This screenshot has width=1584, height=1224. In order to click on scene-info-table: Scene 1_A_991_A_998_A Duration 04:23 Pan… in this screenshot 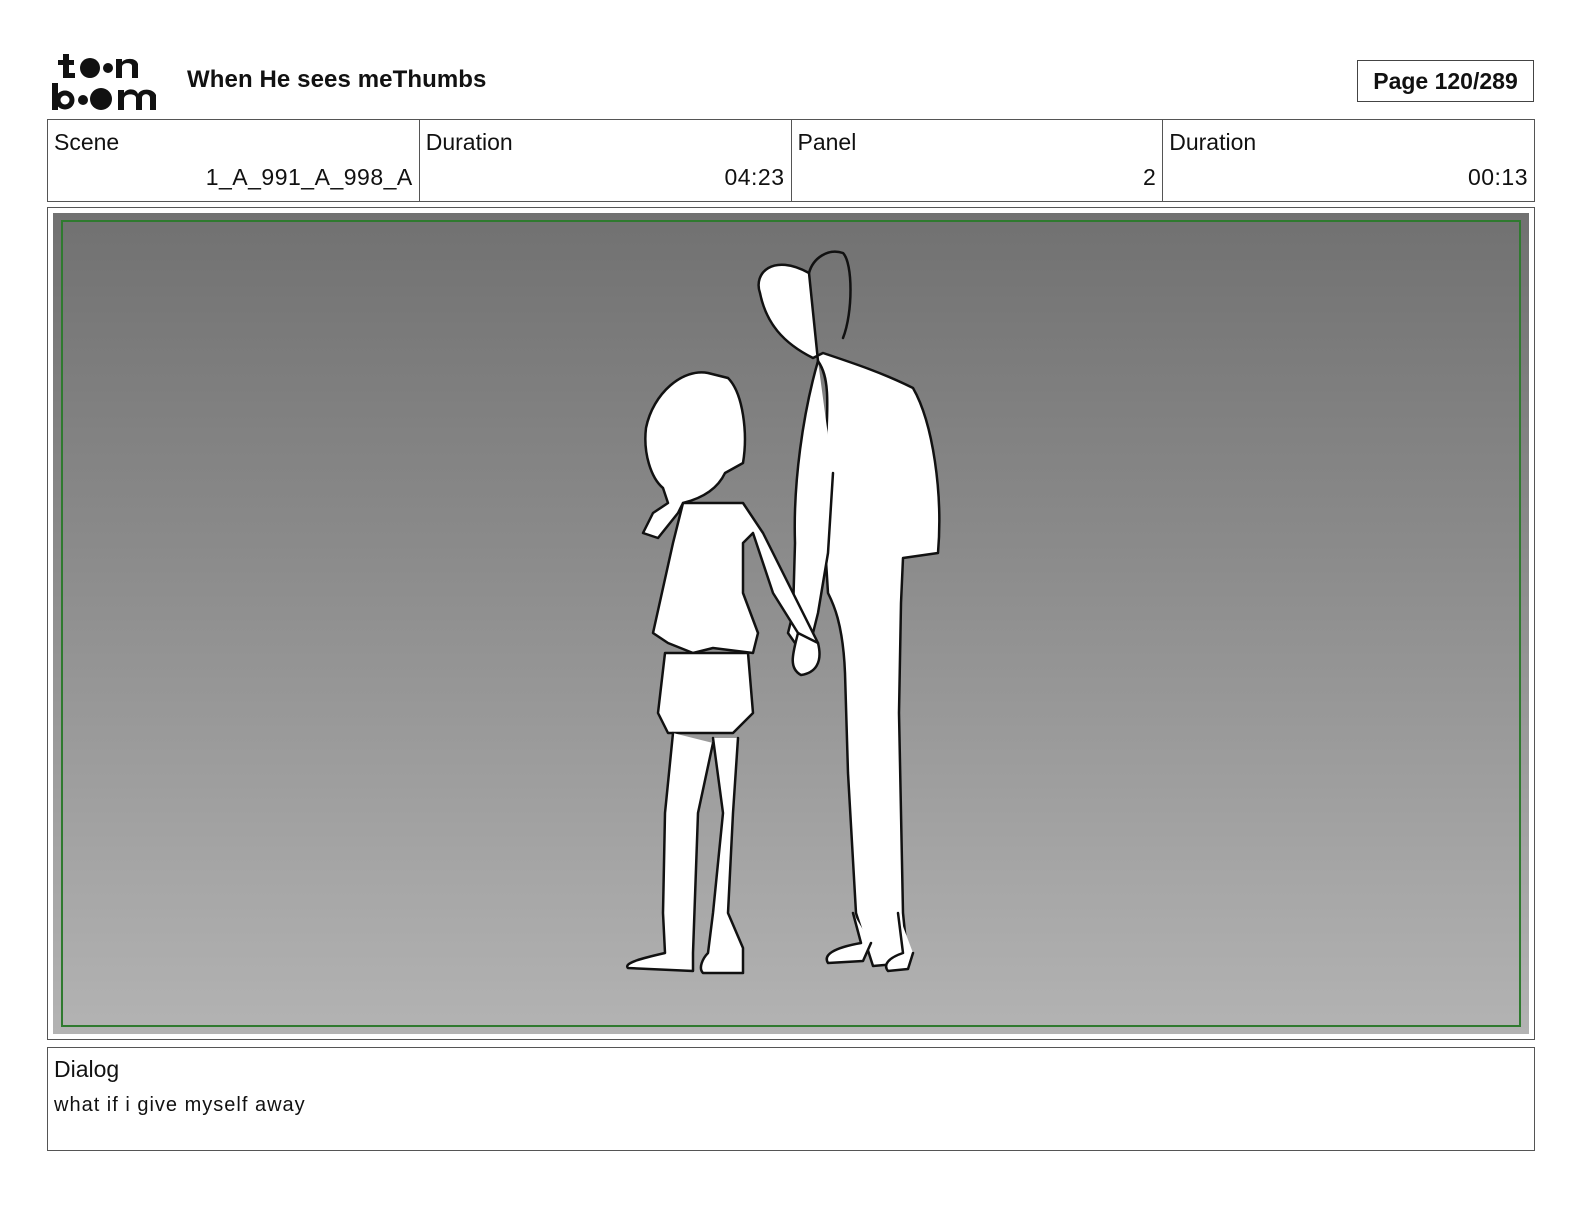, I will do `click(791, 160)`.